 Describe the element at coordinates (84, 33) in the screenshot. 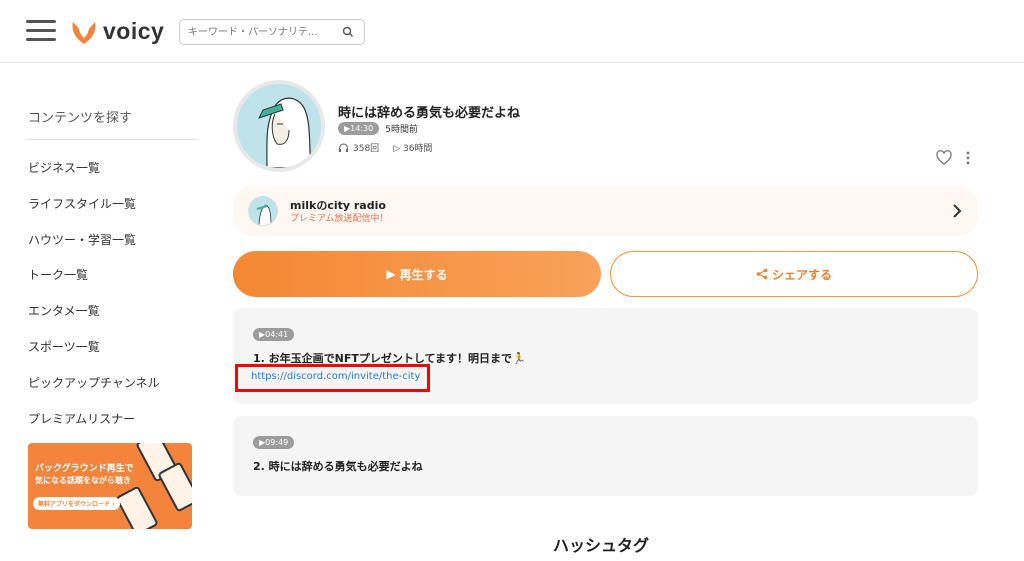

I see `voicy-logo-icon` at that location.